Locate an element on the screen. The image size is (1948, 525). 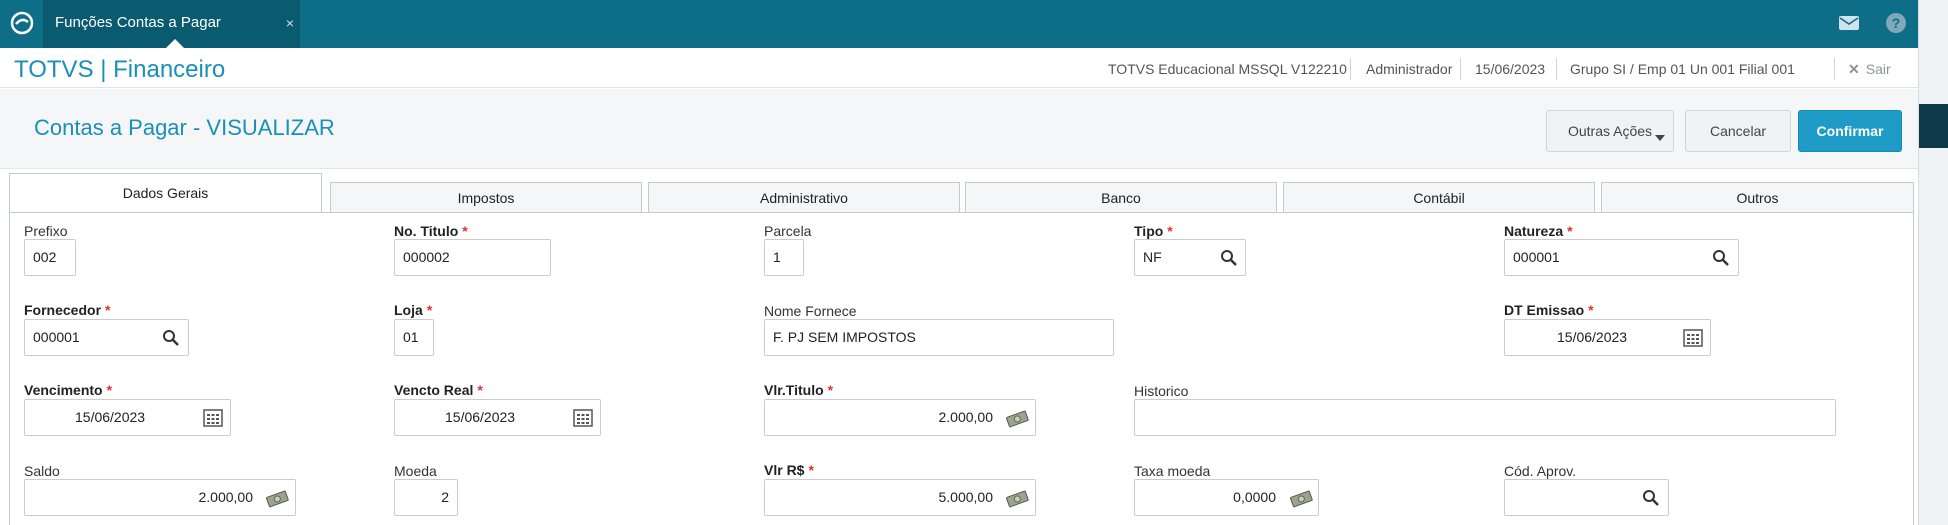
taxa-moeda-label: Taxa moeda is located at coordinates (1172, 471).